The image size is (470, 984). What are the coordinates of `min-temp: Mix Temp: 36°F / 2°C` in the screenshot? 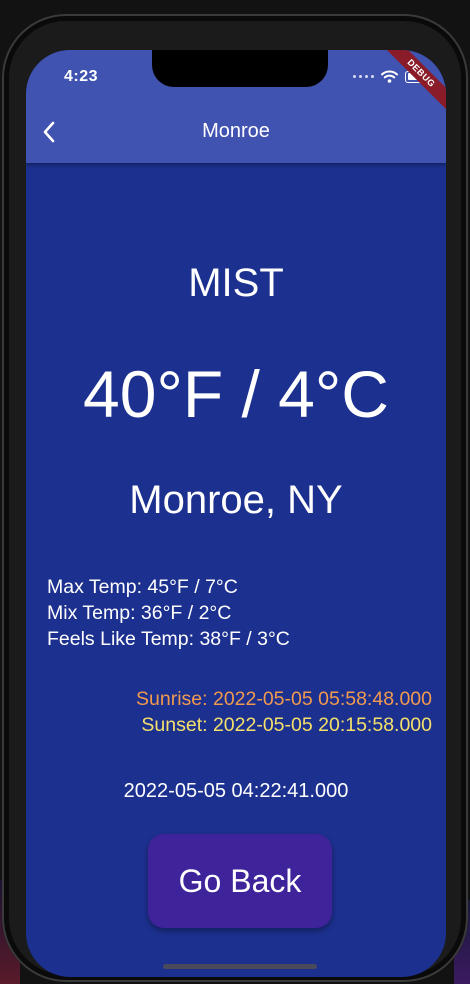 It's located at (139, 613).